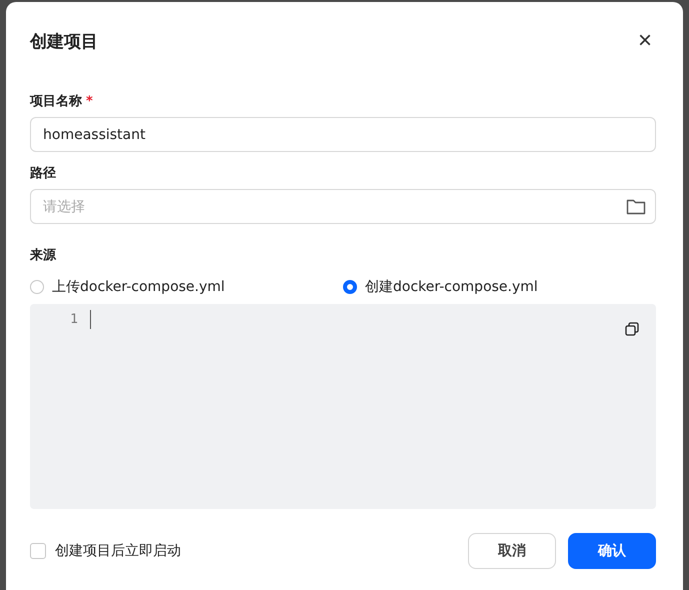 The height and width of the screenshot is (590, 689). Describe the element at coordinates (89, 101) in the screenshot. I see `required-mark: *` at that location.